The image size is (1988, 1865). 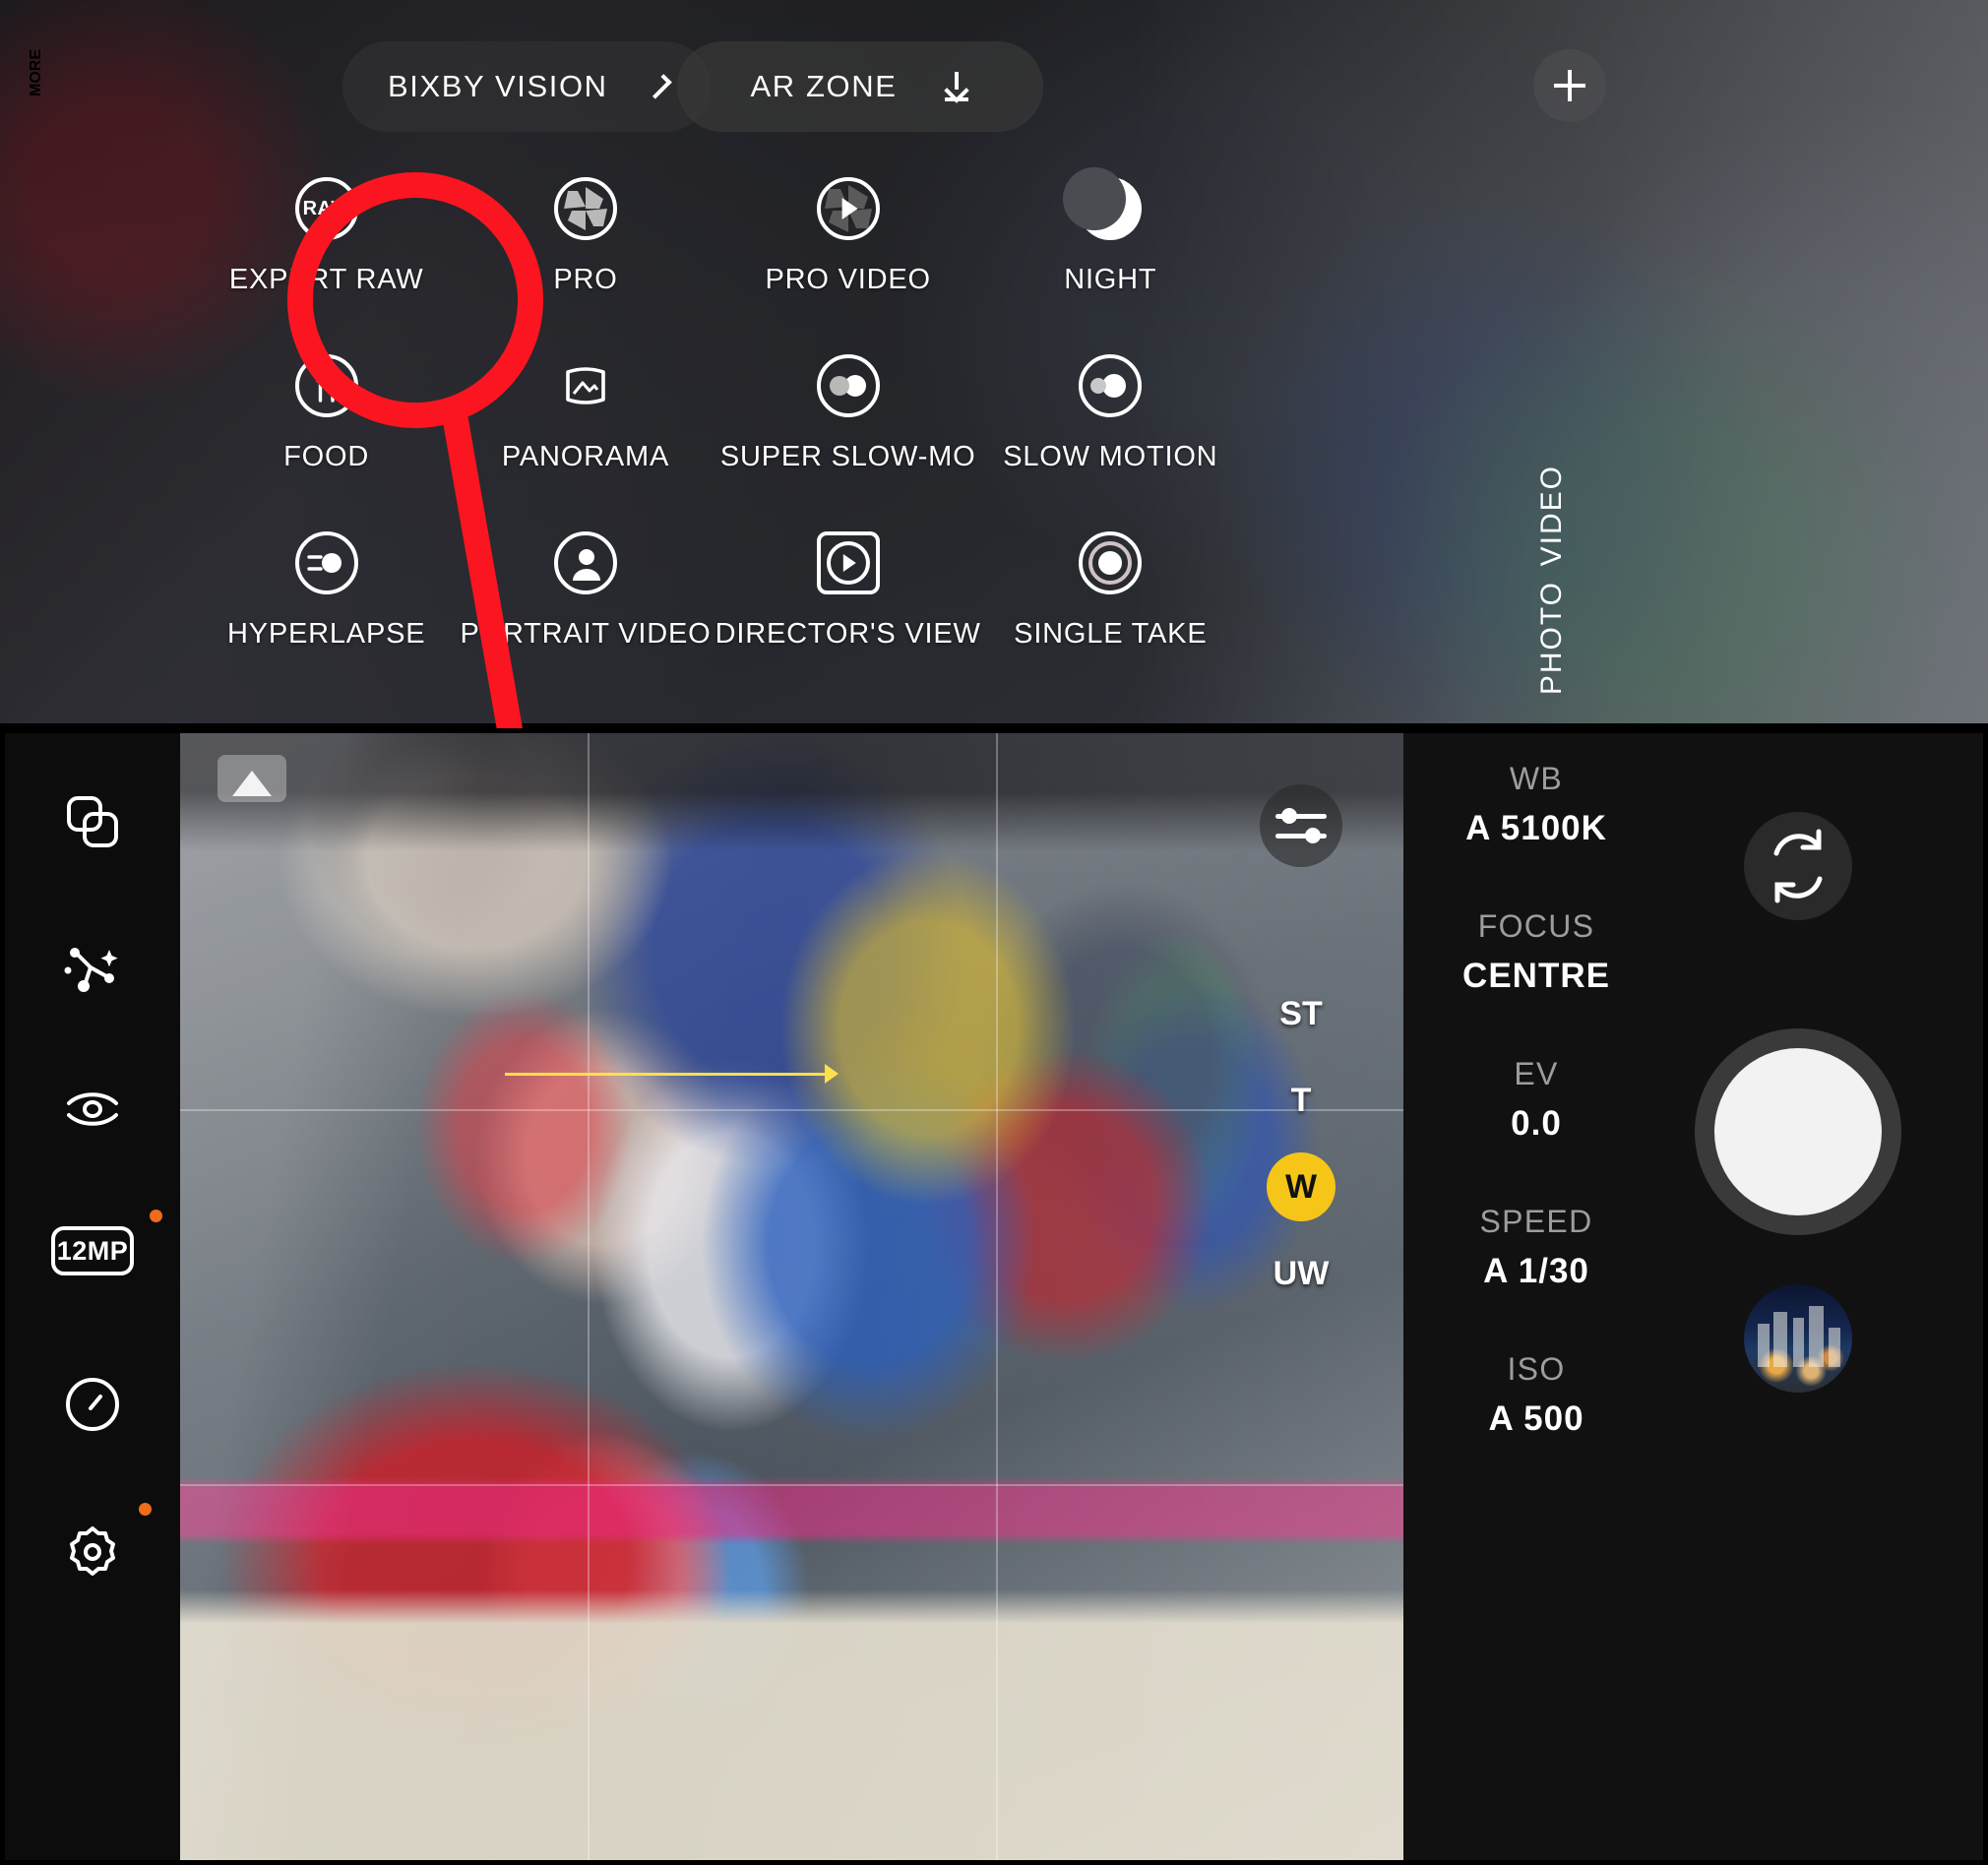 What do you see at coordinates (1302, 1186) in the screenshot?
I see `lens-option-w: W` at bounding box center [1302, 1186].